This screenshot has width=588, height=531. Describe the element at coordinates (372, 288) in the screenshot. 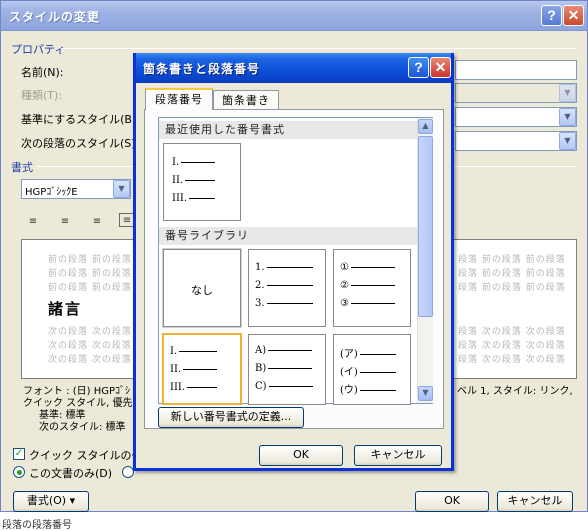

I see `format-circled: ① ② ③` at that location.